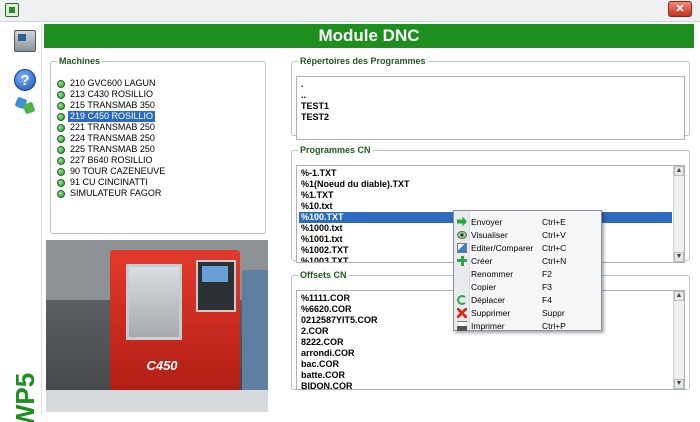  What do you see at coordinates (112, 138) in the screenshot?
I see `machine-item-label: 224 TRANSMAB 250` at bounding box center [112, 138].